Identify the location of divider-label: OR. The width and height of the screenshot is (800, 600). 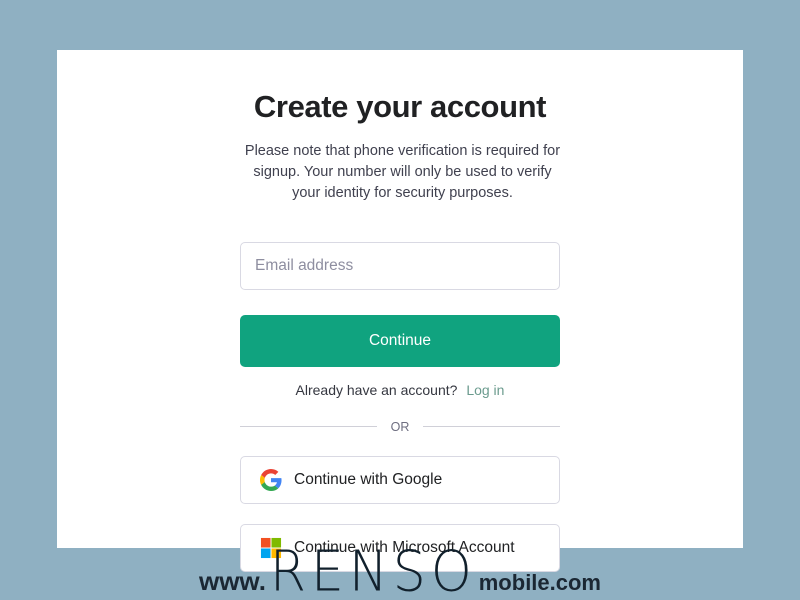
(400, 426).